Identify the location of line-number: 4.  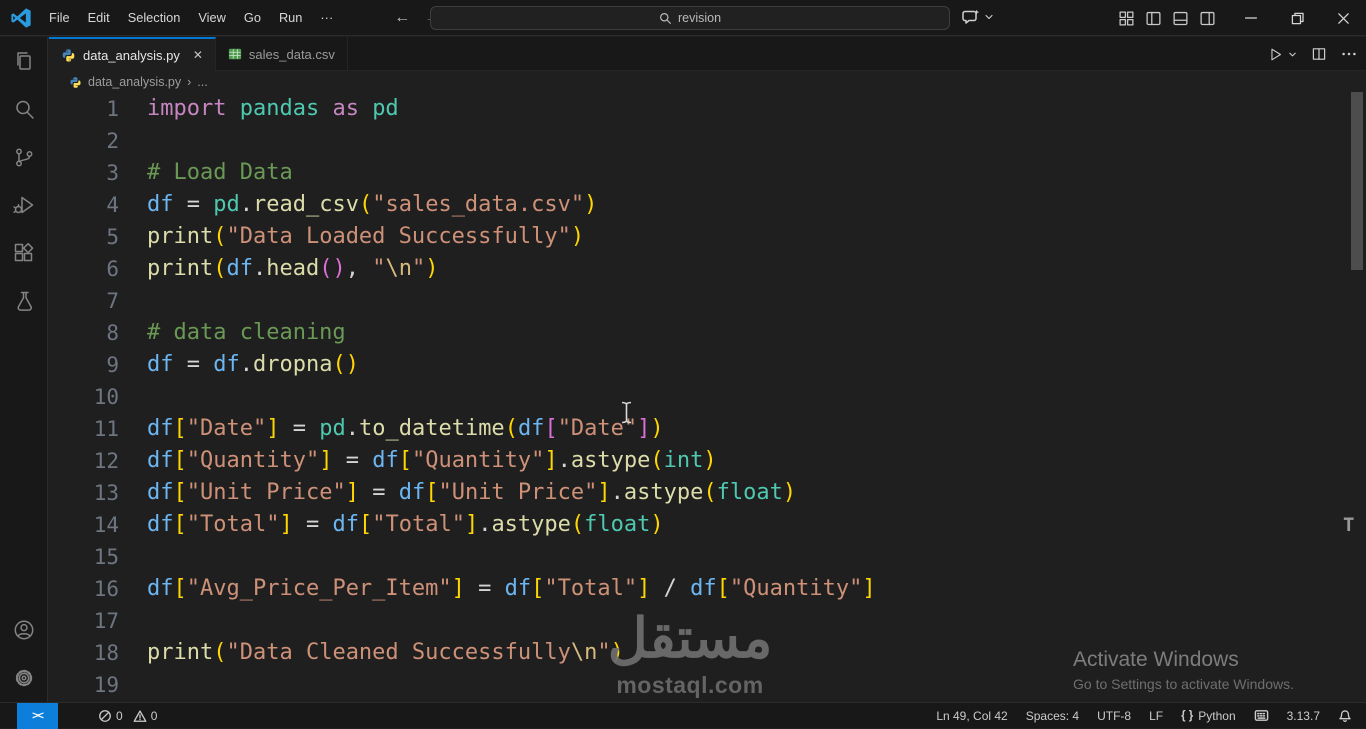
(84, 205).